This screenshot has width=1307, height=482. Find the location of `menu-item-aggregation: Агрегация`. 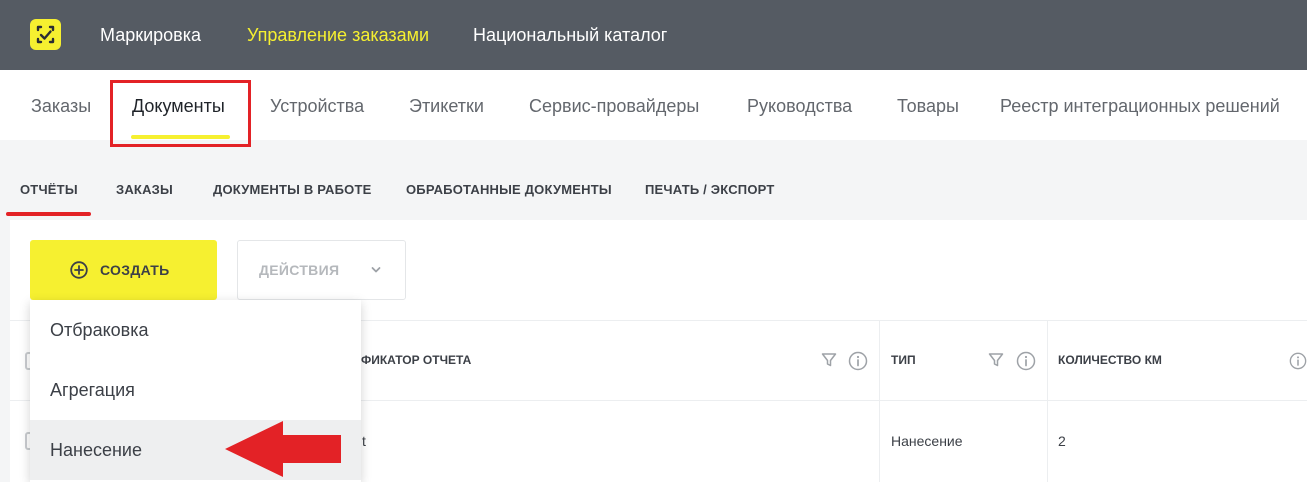

menu-item-aggregation: Агрегация is located at coordinates (195, 390).